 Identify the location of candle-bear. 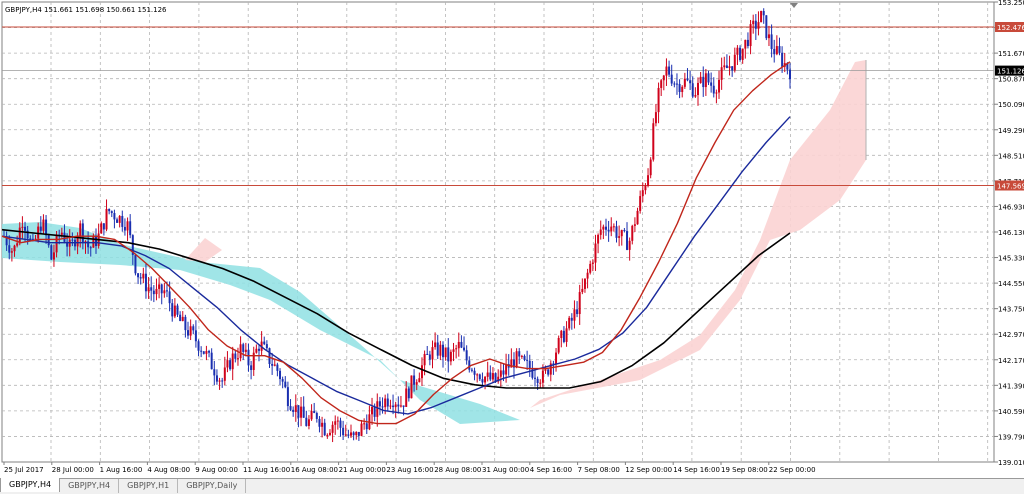
(51, 252).